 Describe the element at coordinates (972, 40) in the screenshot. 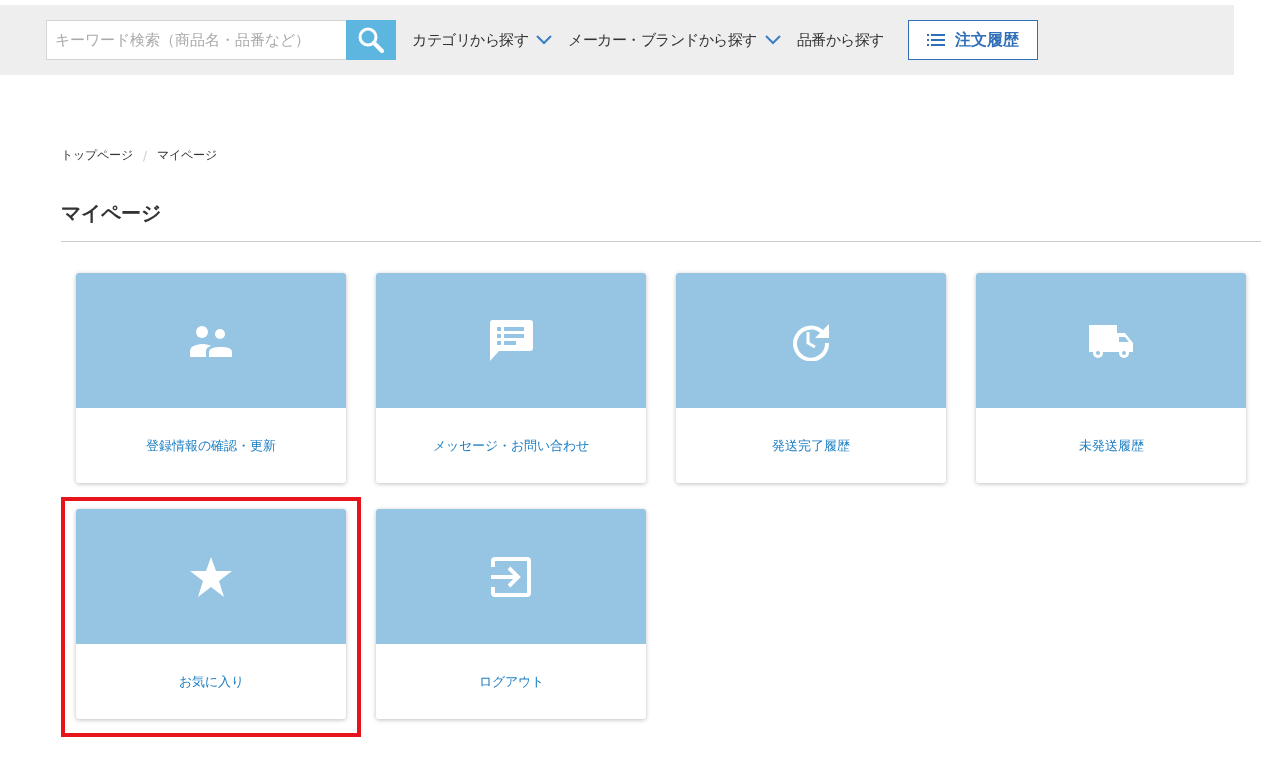

I see `order-history-button: 注文履歴` at that location.